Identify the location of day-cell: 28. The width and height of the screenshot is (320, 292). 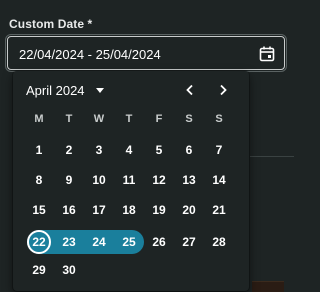
(219, 242).